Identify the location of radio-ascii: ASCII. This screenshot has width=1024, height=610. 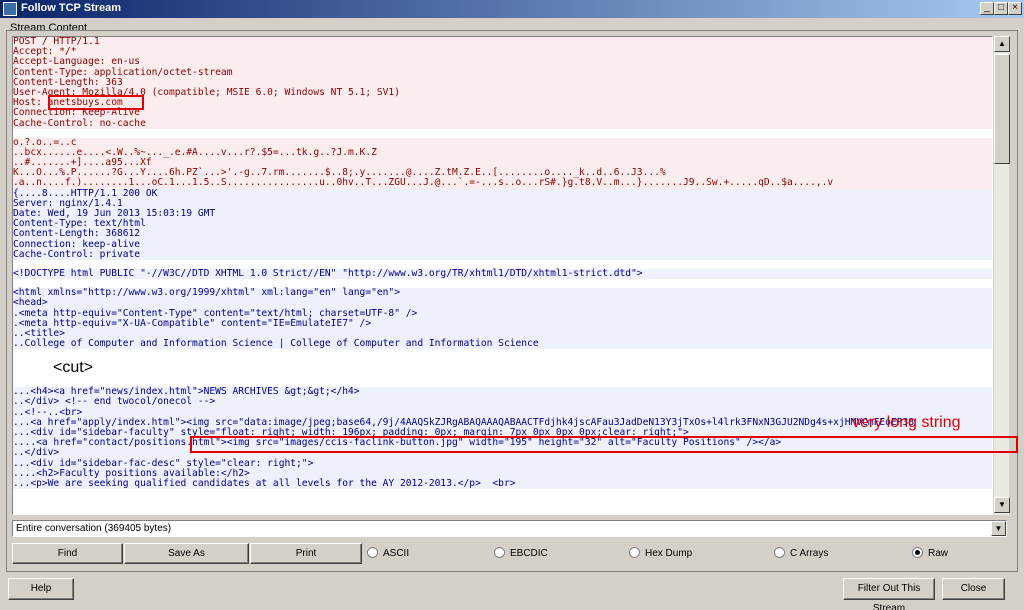
(388, 554).